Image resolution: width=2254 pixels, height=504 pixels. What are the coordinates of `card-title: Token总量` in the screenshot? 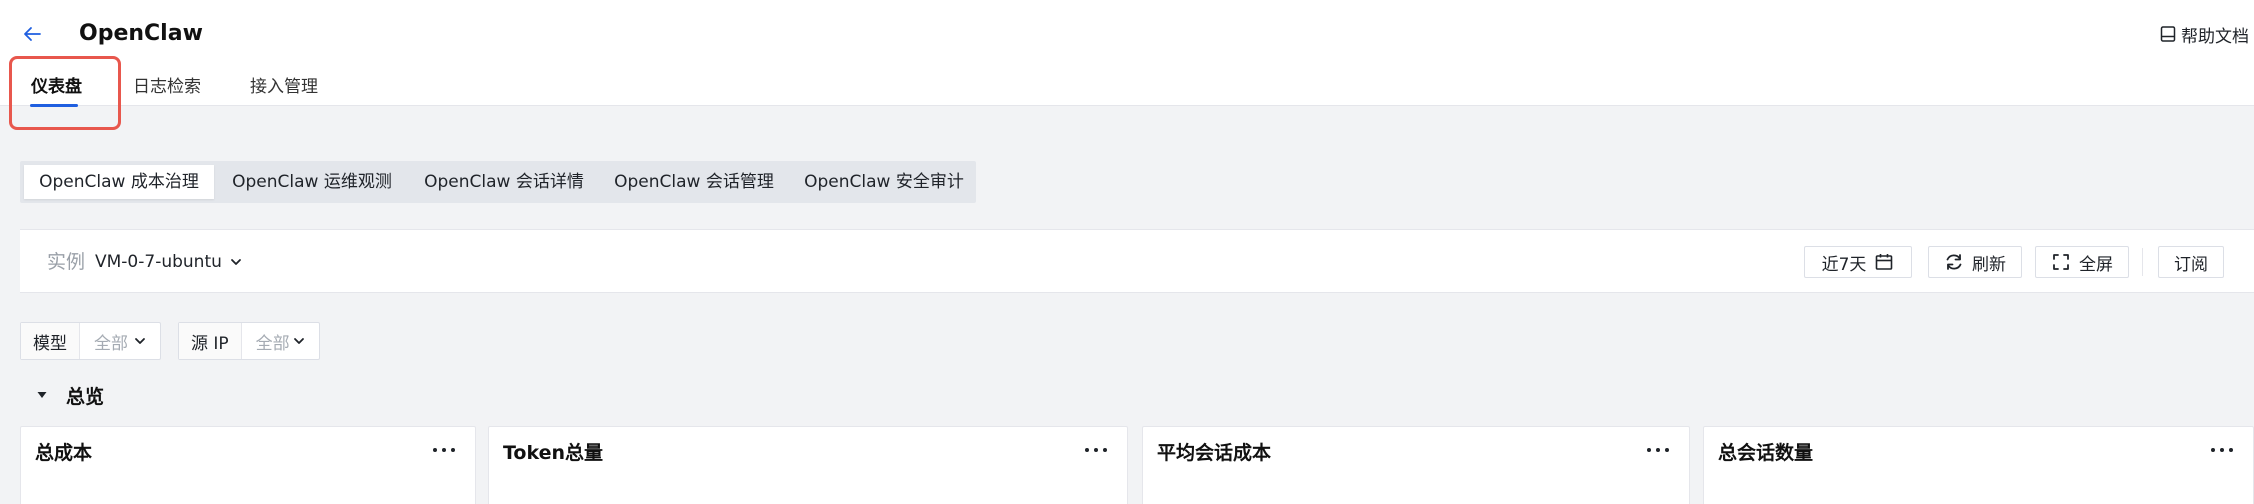 It's located at (553, 453).